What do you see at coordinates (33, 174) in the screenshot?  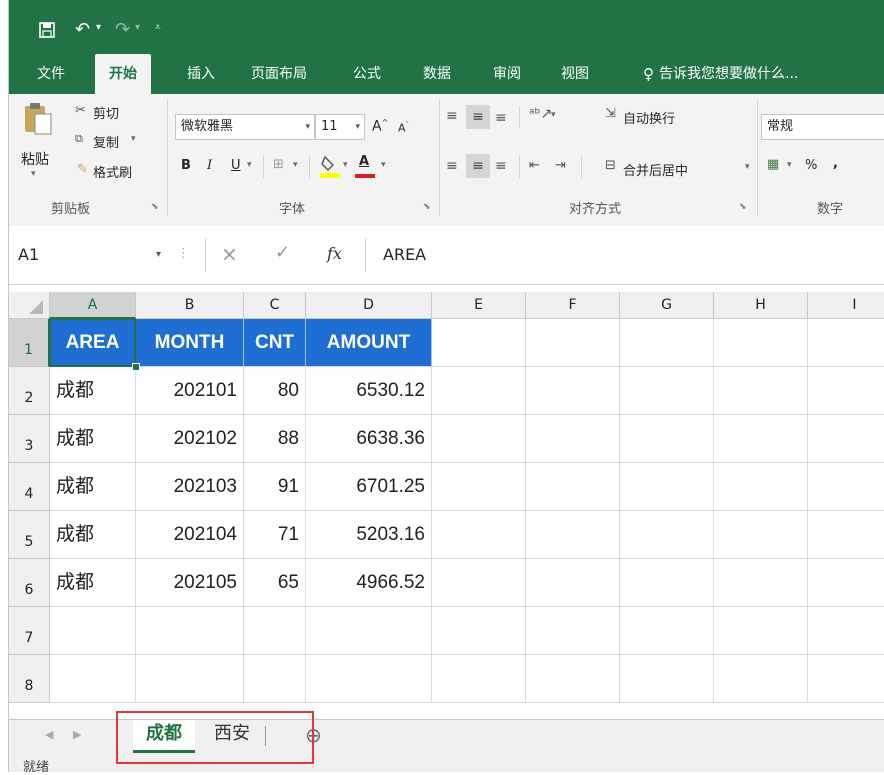 I see `paste-dropdown-icon: ▾` at bounding box center [33, 174].